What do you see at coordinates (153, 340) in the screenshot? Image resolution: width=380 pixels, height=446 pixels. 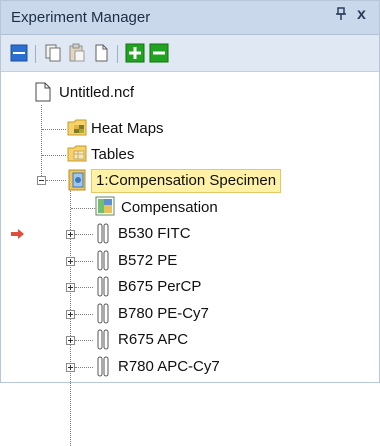 I see `tree-item-tube: R675 APC` at bounding box center [153, 340].